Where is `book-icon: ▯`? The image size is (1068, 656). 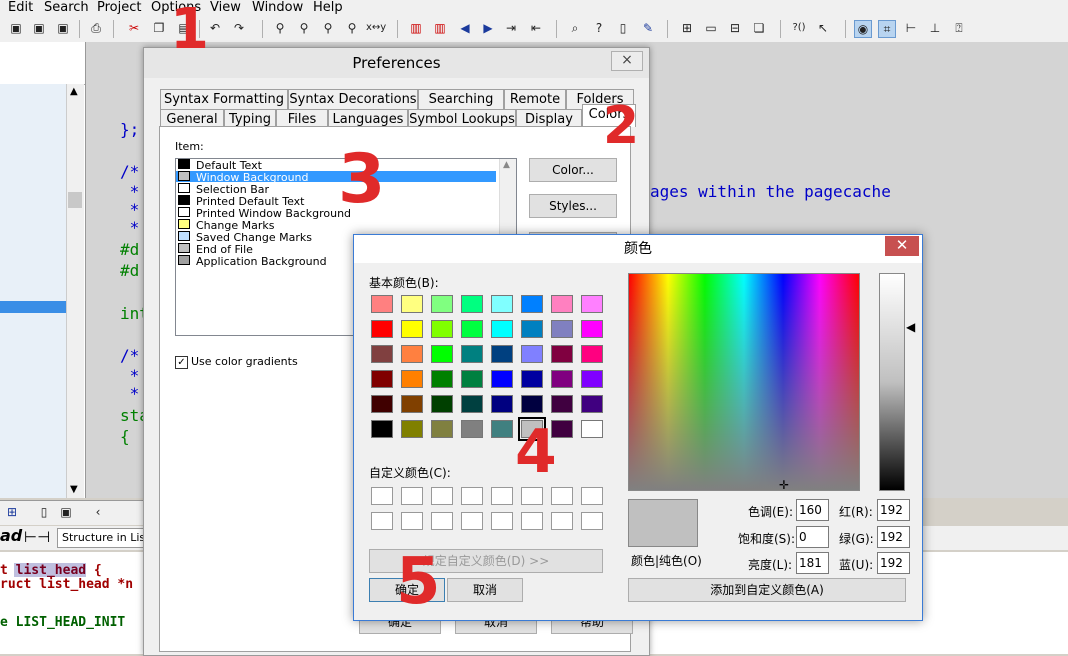 book-icon: ▯ is located at coordinates (623, 28).